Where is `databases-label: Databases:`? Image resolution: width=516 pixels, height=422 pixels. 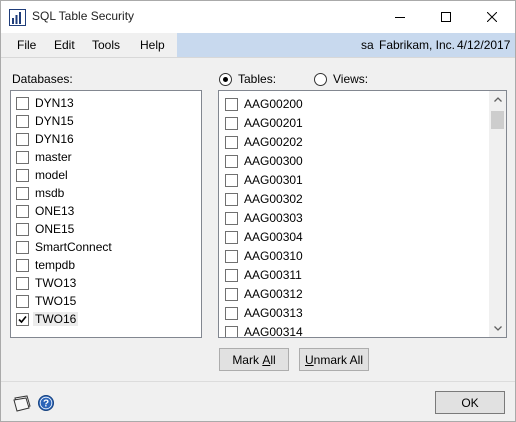 databases-label: Databases: is located at coordinates (42, 79).